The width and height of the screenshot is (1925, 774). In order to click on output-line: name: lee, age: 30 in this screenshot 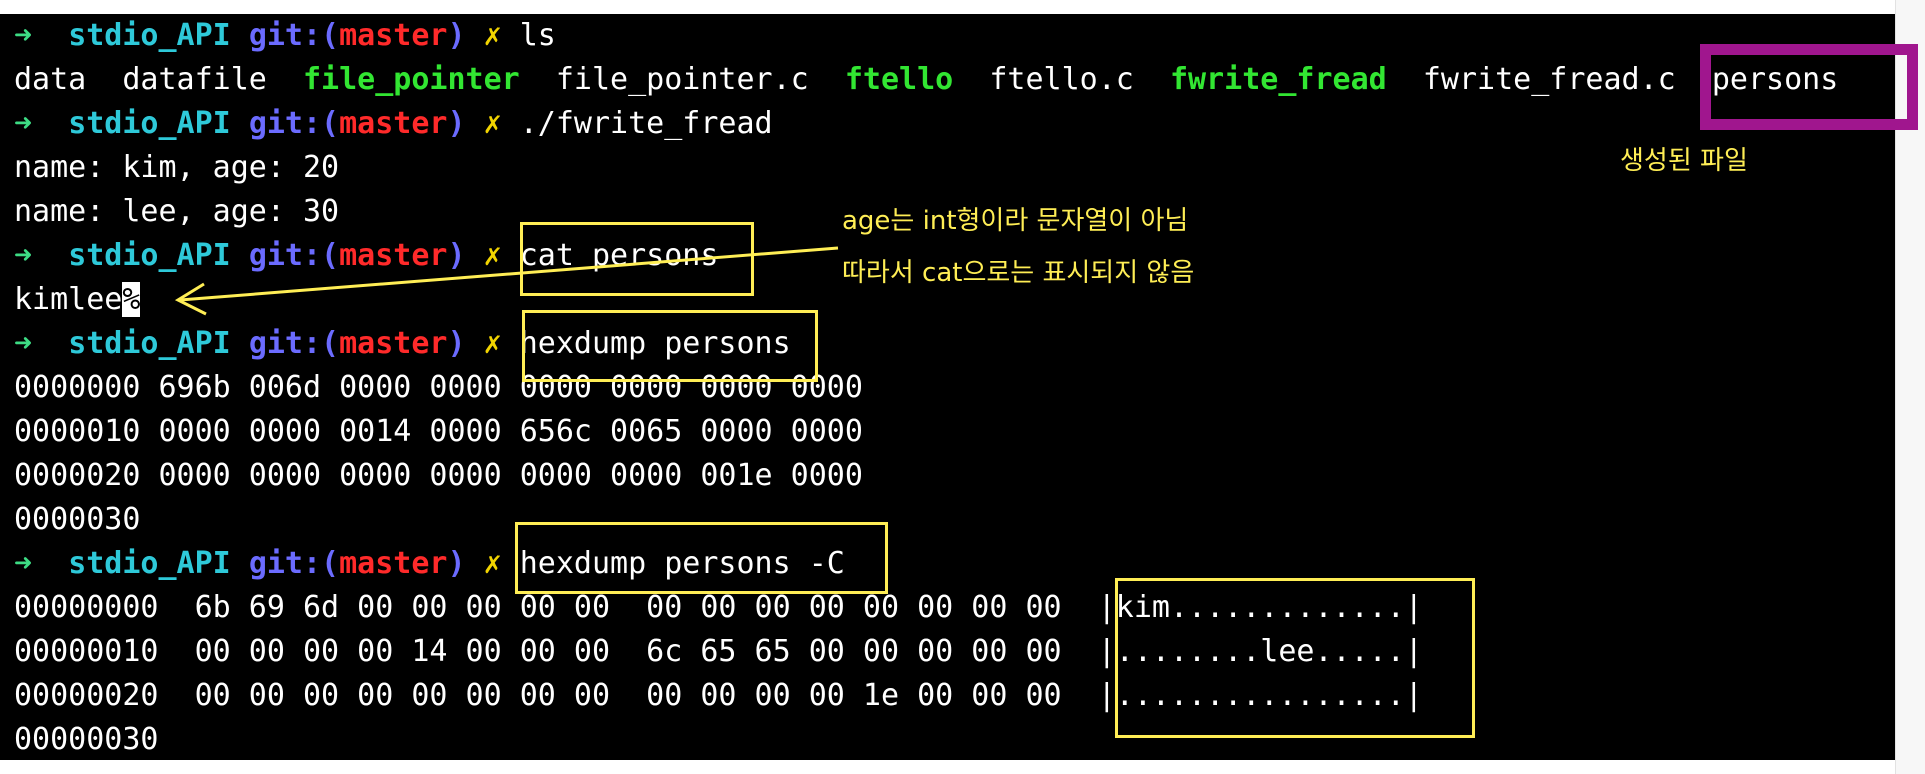, I will do `click(177, 211)`.